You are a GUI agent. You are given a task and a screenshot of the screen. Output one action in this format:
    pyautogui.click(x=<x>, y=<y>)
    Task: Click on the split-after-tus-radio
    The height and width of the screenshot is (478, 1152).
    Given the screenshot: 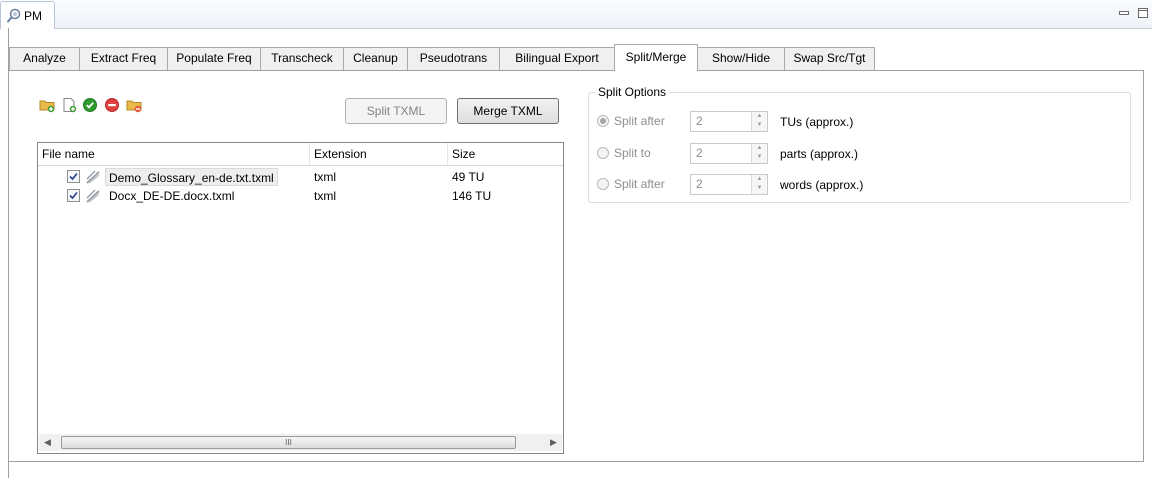 What is the action you would take?
    pyautogui.click(x=603, y=121)
    